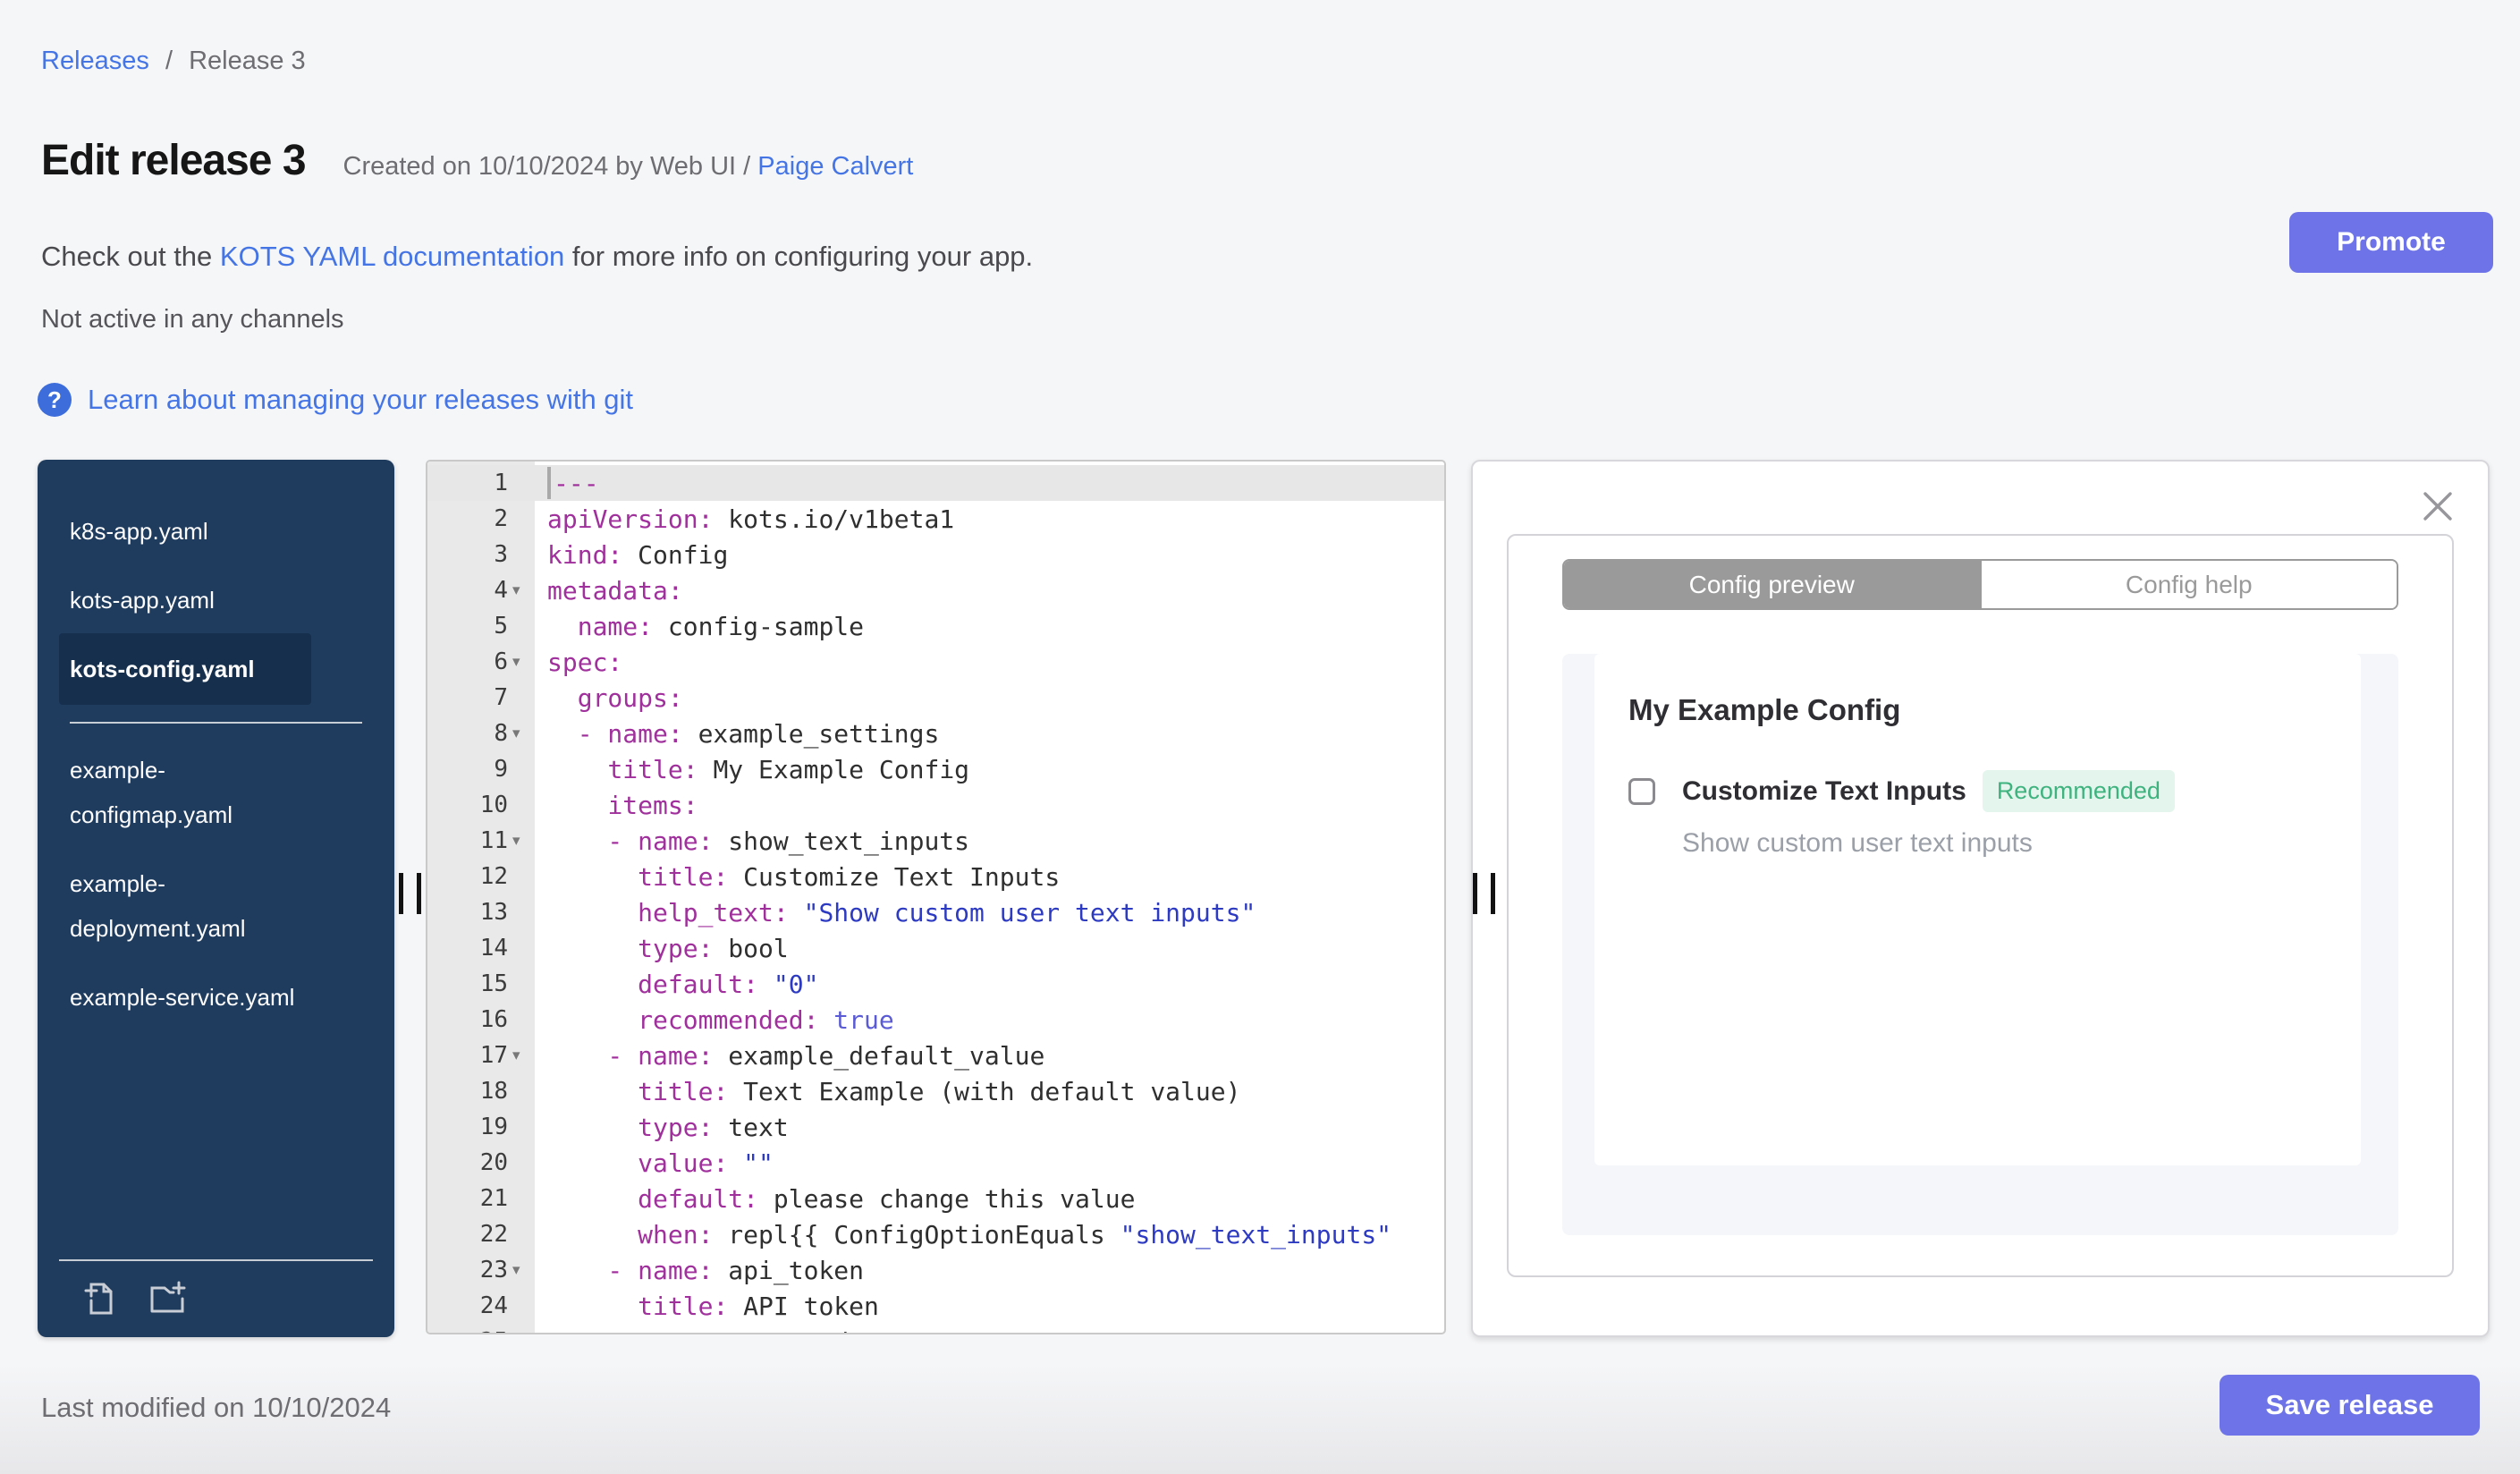 Image resolution: width=2520 pixels, height=1474 pixels. I want to click on tab-config-preview: Config preview, so click(1772, 584).